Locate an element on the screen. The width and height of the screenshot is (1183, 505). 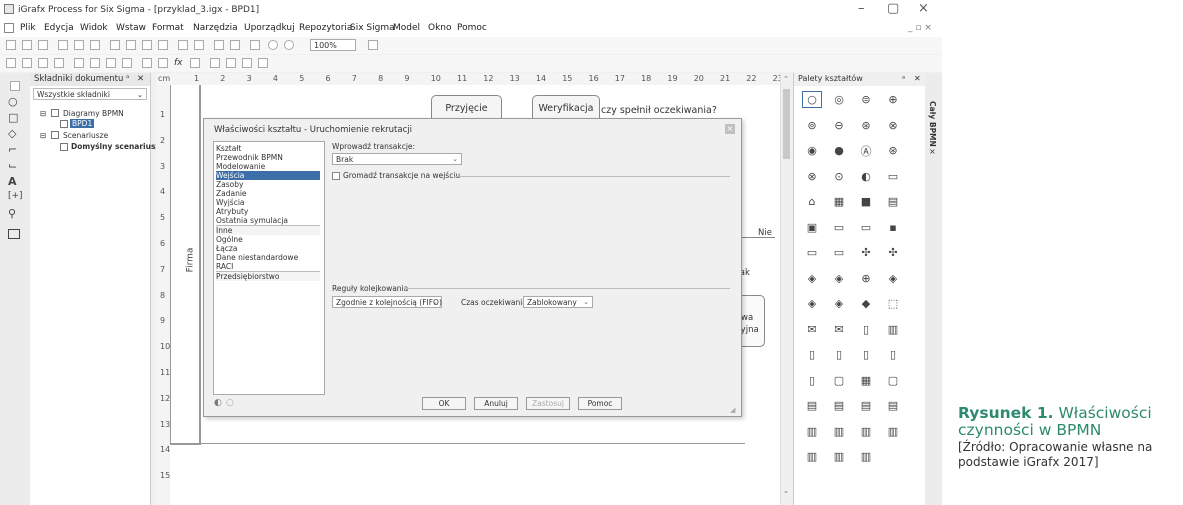
copy-icon is located at coordinates (131, 45).